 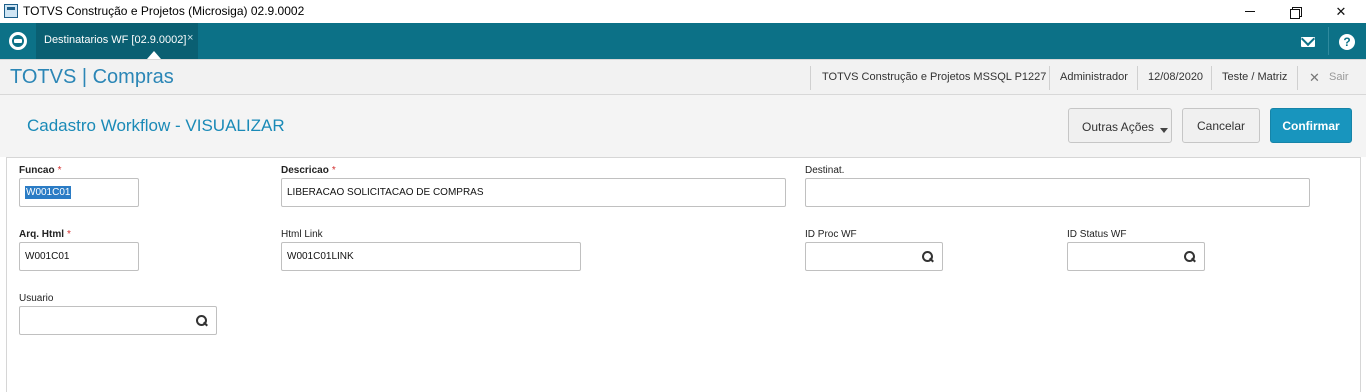 What do you see at coordinates (1164, 130) in the screenshot?
I see `chevron-down-icon` at bounding box center [1164, 130].